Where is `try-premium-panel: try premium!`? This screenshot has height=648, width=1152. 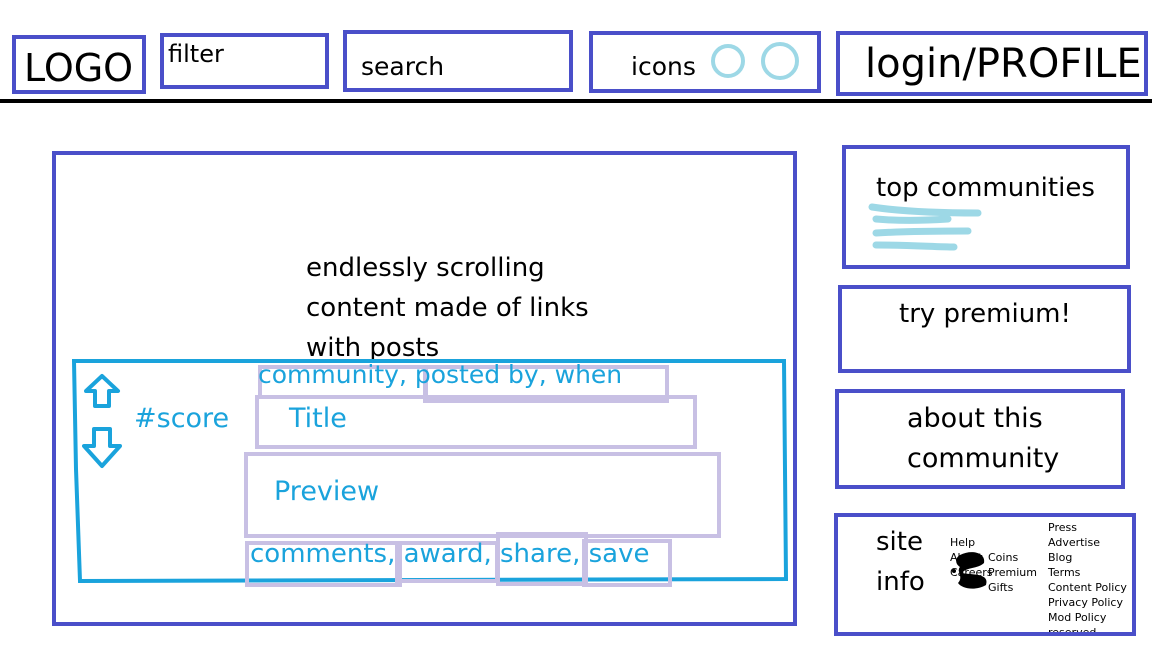 try-premium-panel: try premium! is located at coordinates (984, 329).